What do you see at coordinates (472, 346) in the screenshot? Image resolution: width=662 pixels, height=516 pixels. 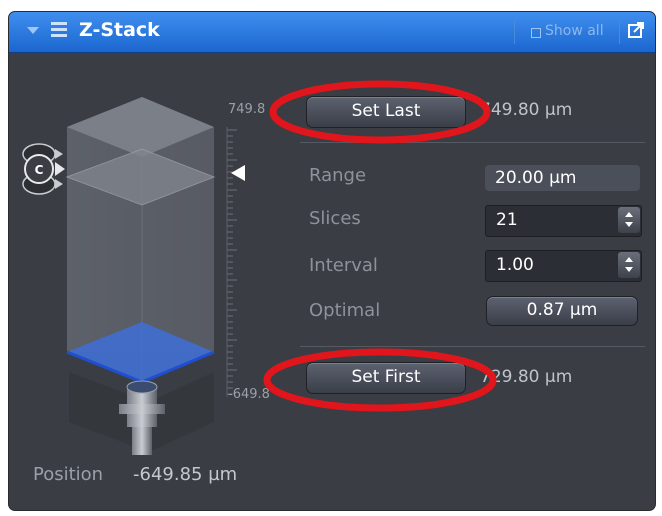 I see `divider-bottom` at bounding box center [472, 346].